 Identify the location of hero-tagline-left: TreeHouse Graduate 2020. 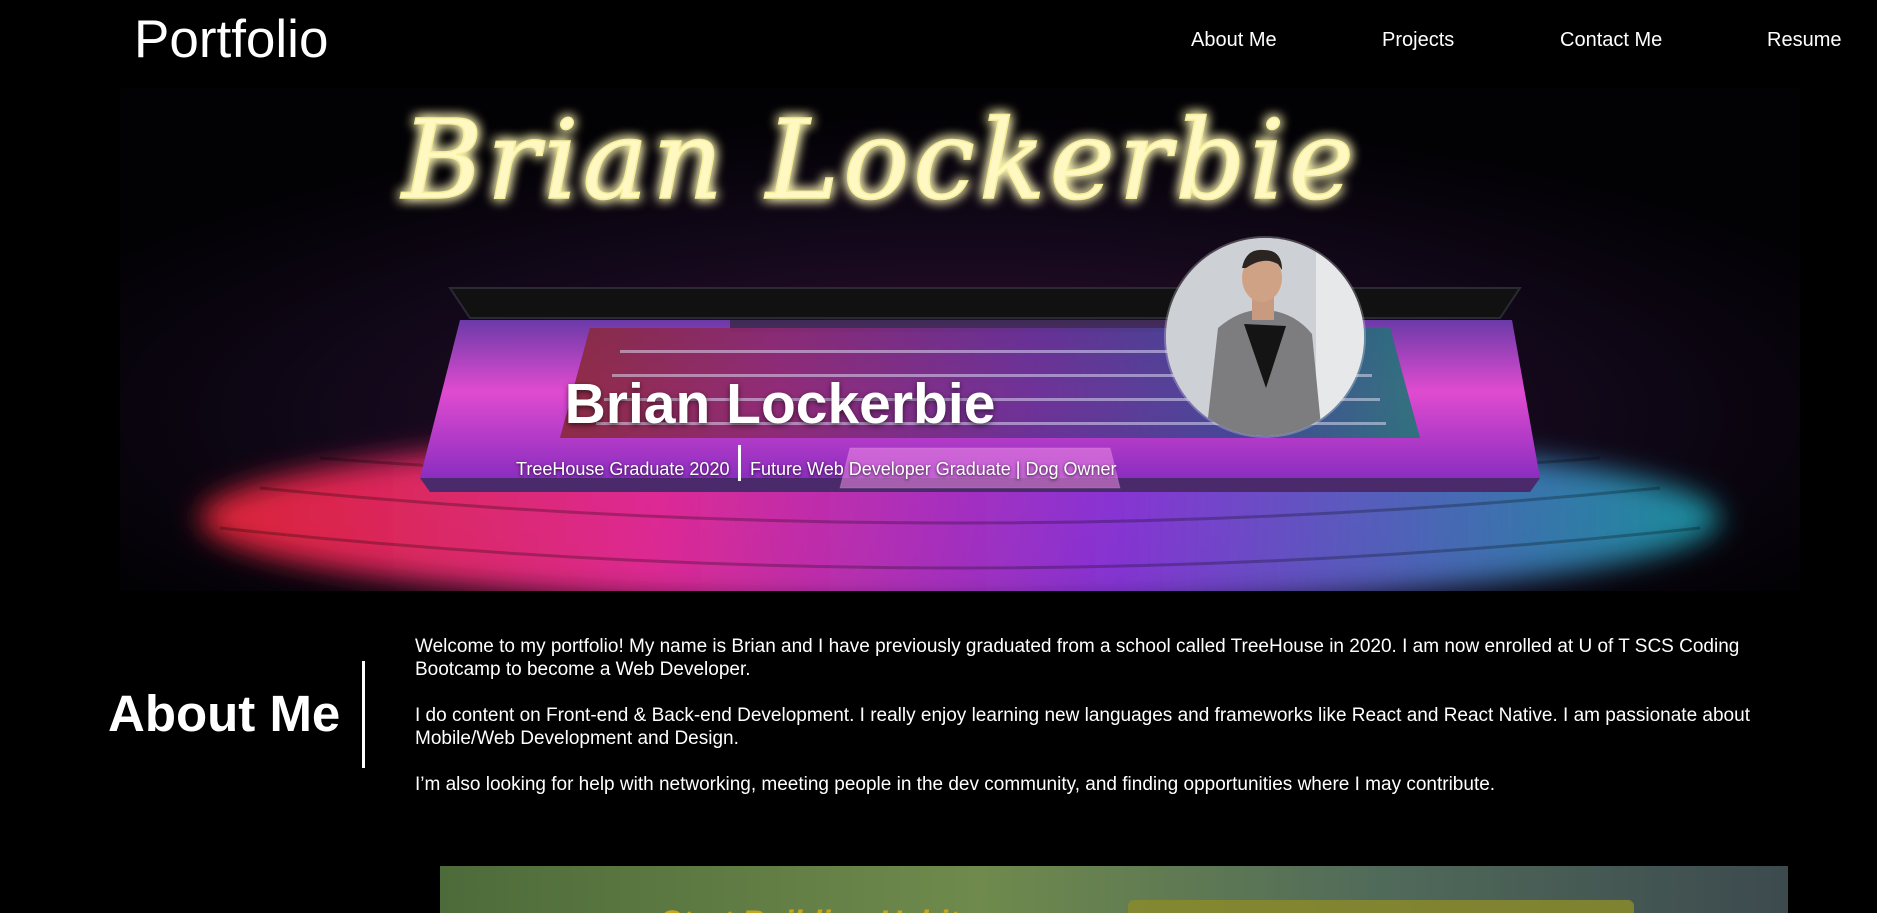
(623, 469).